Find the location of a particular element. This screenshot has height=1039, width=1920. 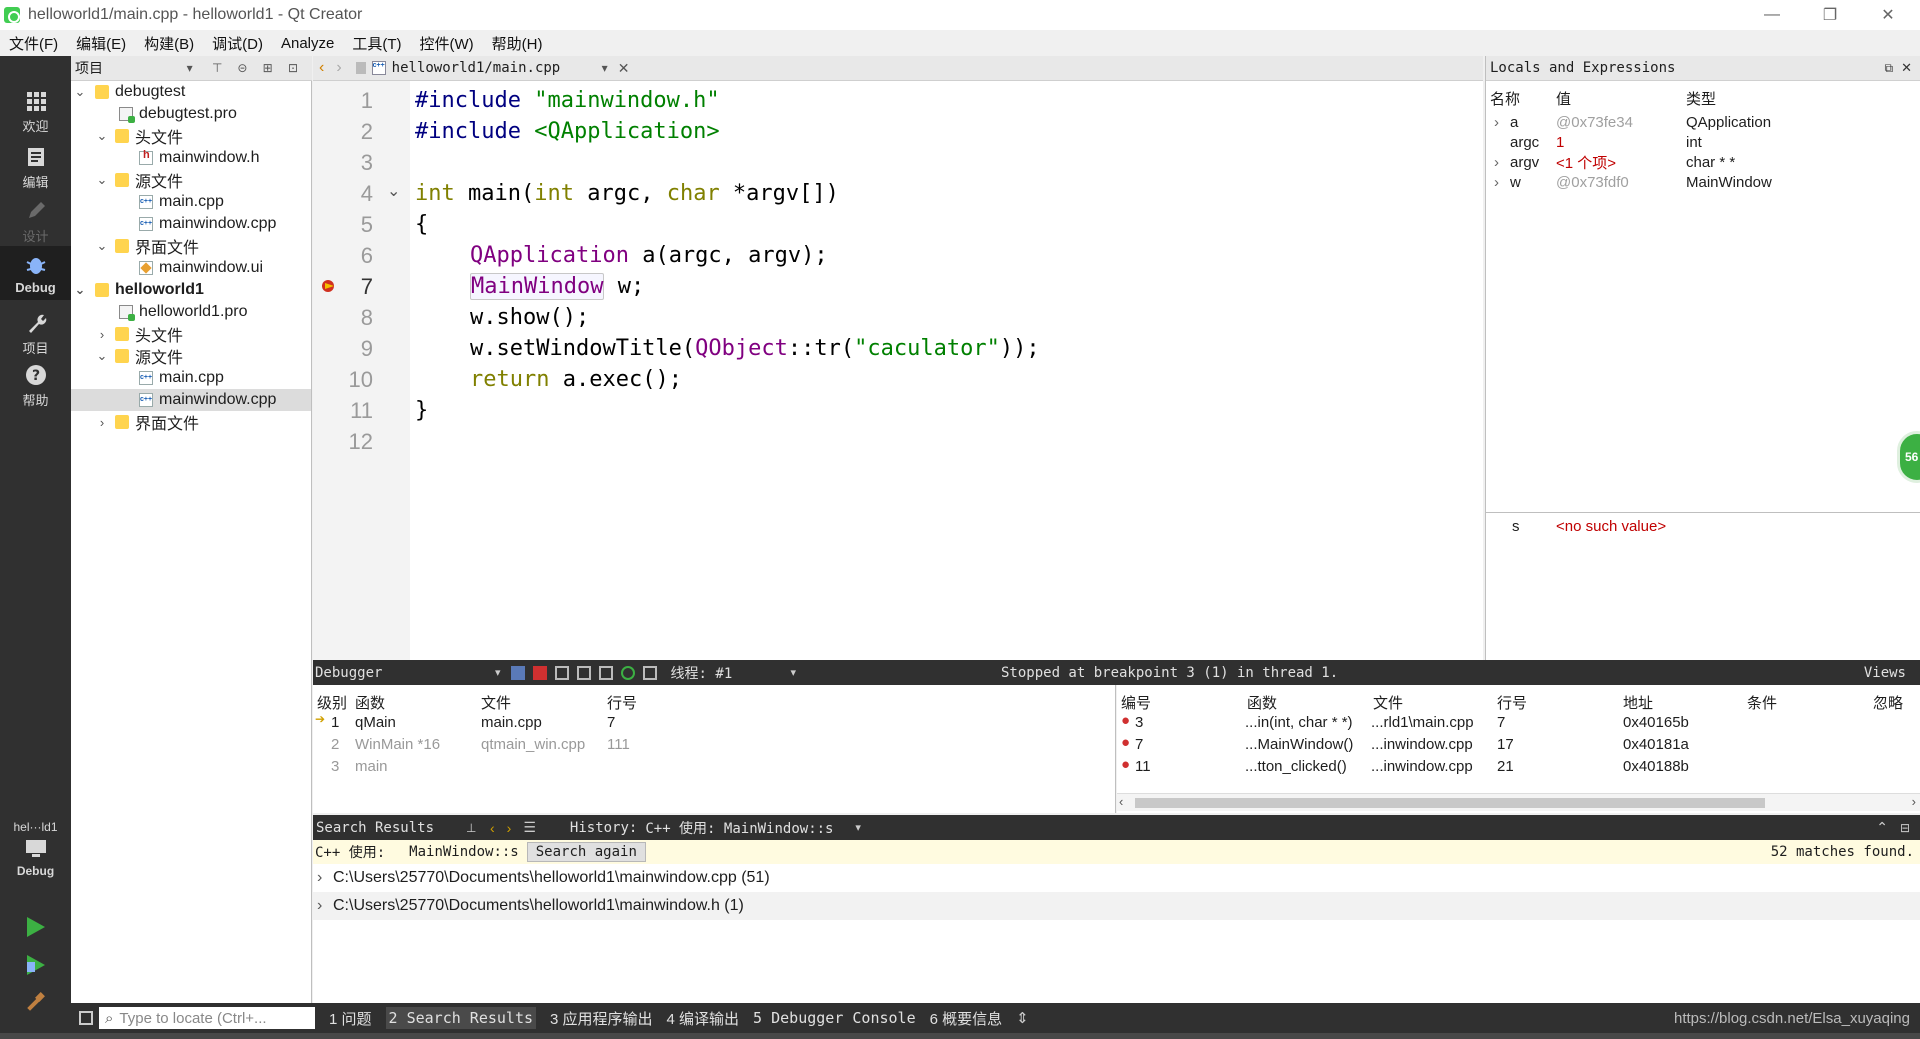

tree-item: mainwindow.ui is located at coordinates (201, 268).